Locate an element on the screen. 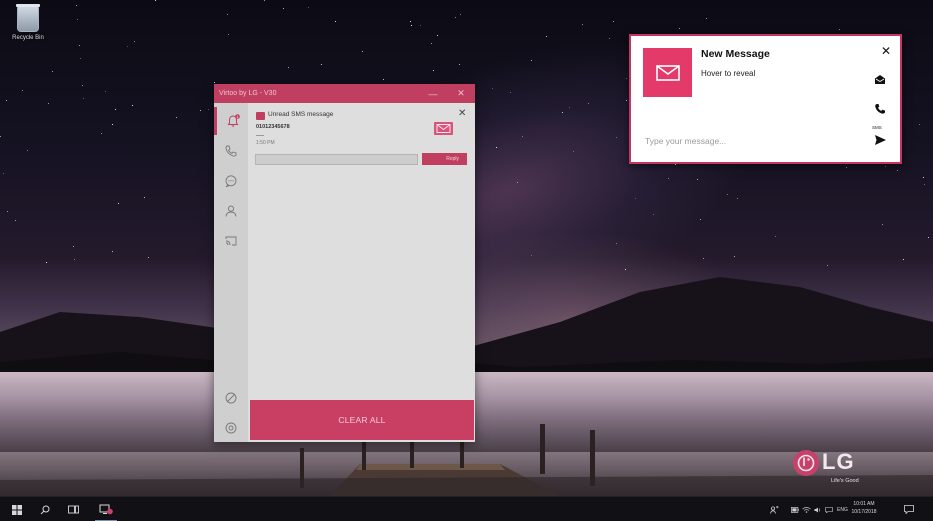  notifications-button is located at coordinates (909, 509).